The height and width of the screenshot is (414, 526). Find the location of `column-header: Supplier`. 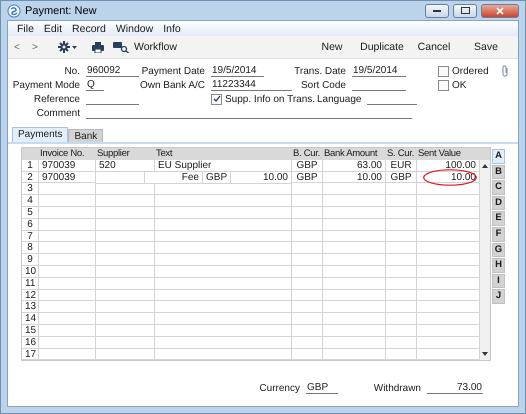

column-header: Supplier is located at coordinates (125, 154).